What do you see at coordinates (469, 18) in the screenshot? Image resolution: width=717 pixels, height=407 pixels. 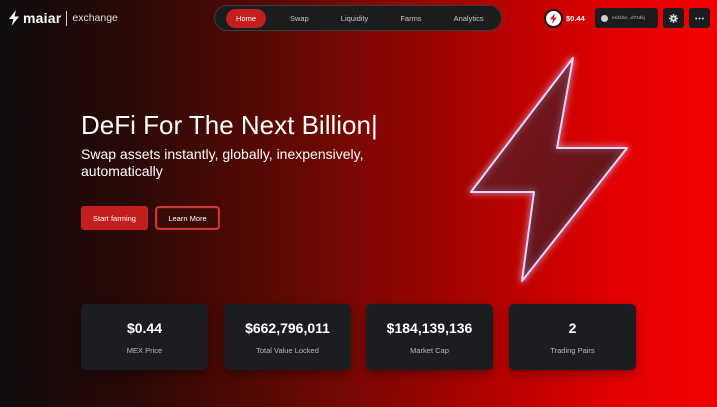 I see `nav-analytics: Analytics` at bounding box center [469, 18].